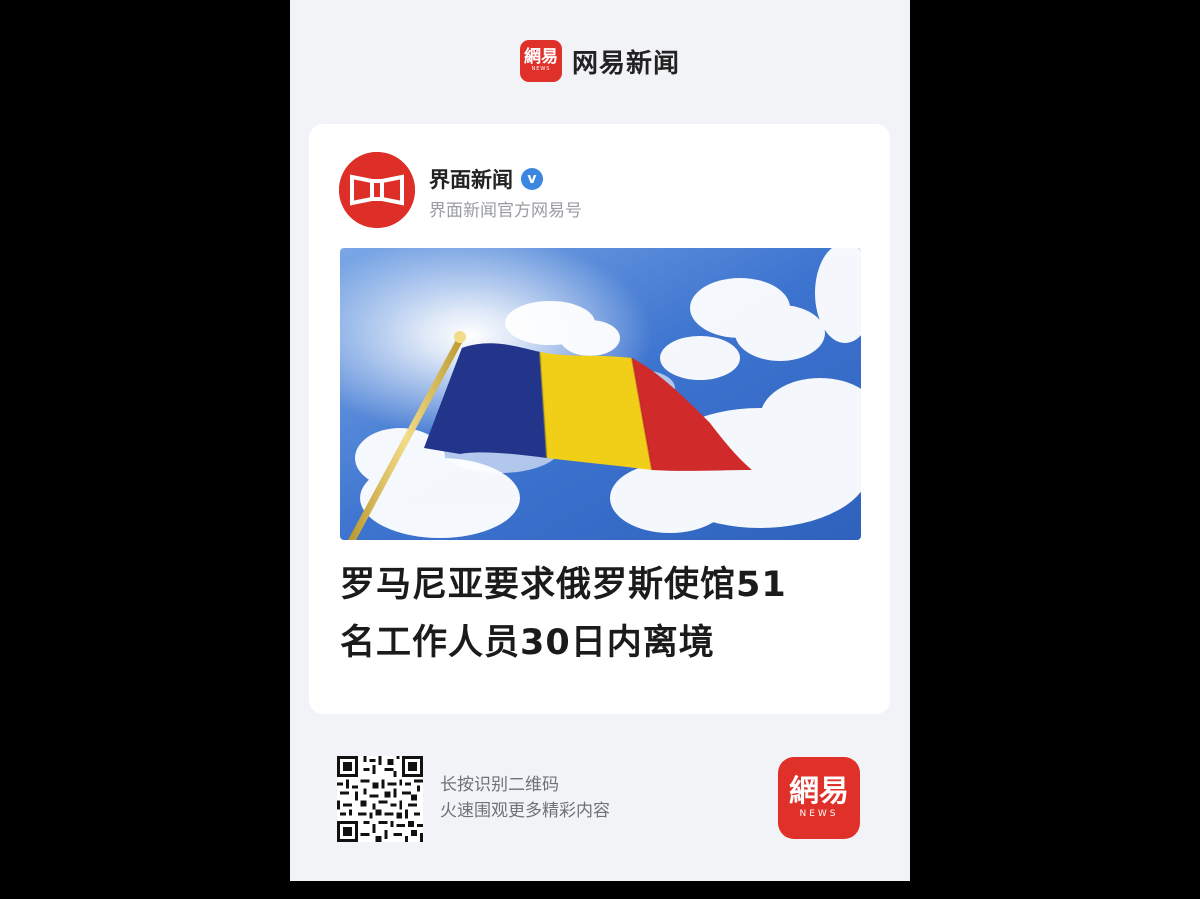 The width and height of the screenshot is (1200, 899). What do you see at coordinates (525, 811) in the screenshot?
I see `qr-instruction-line-2: 火速围观更多精彩内容` at bounding box center [525, 811].